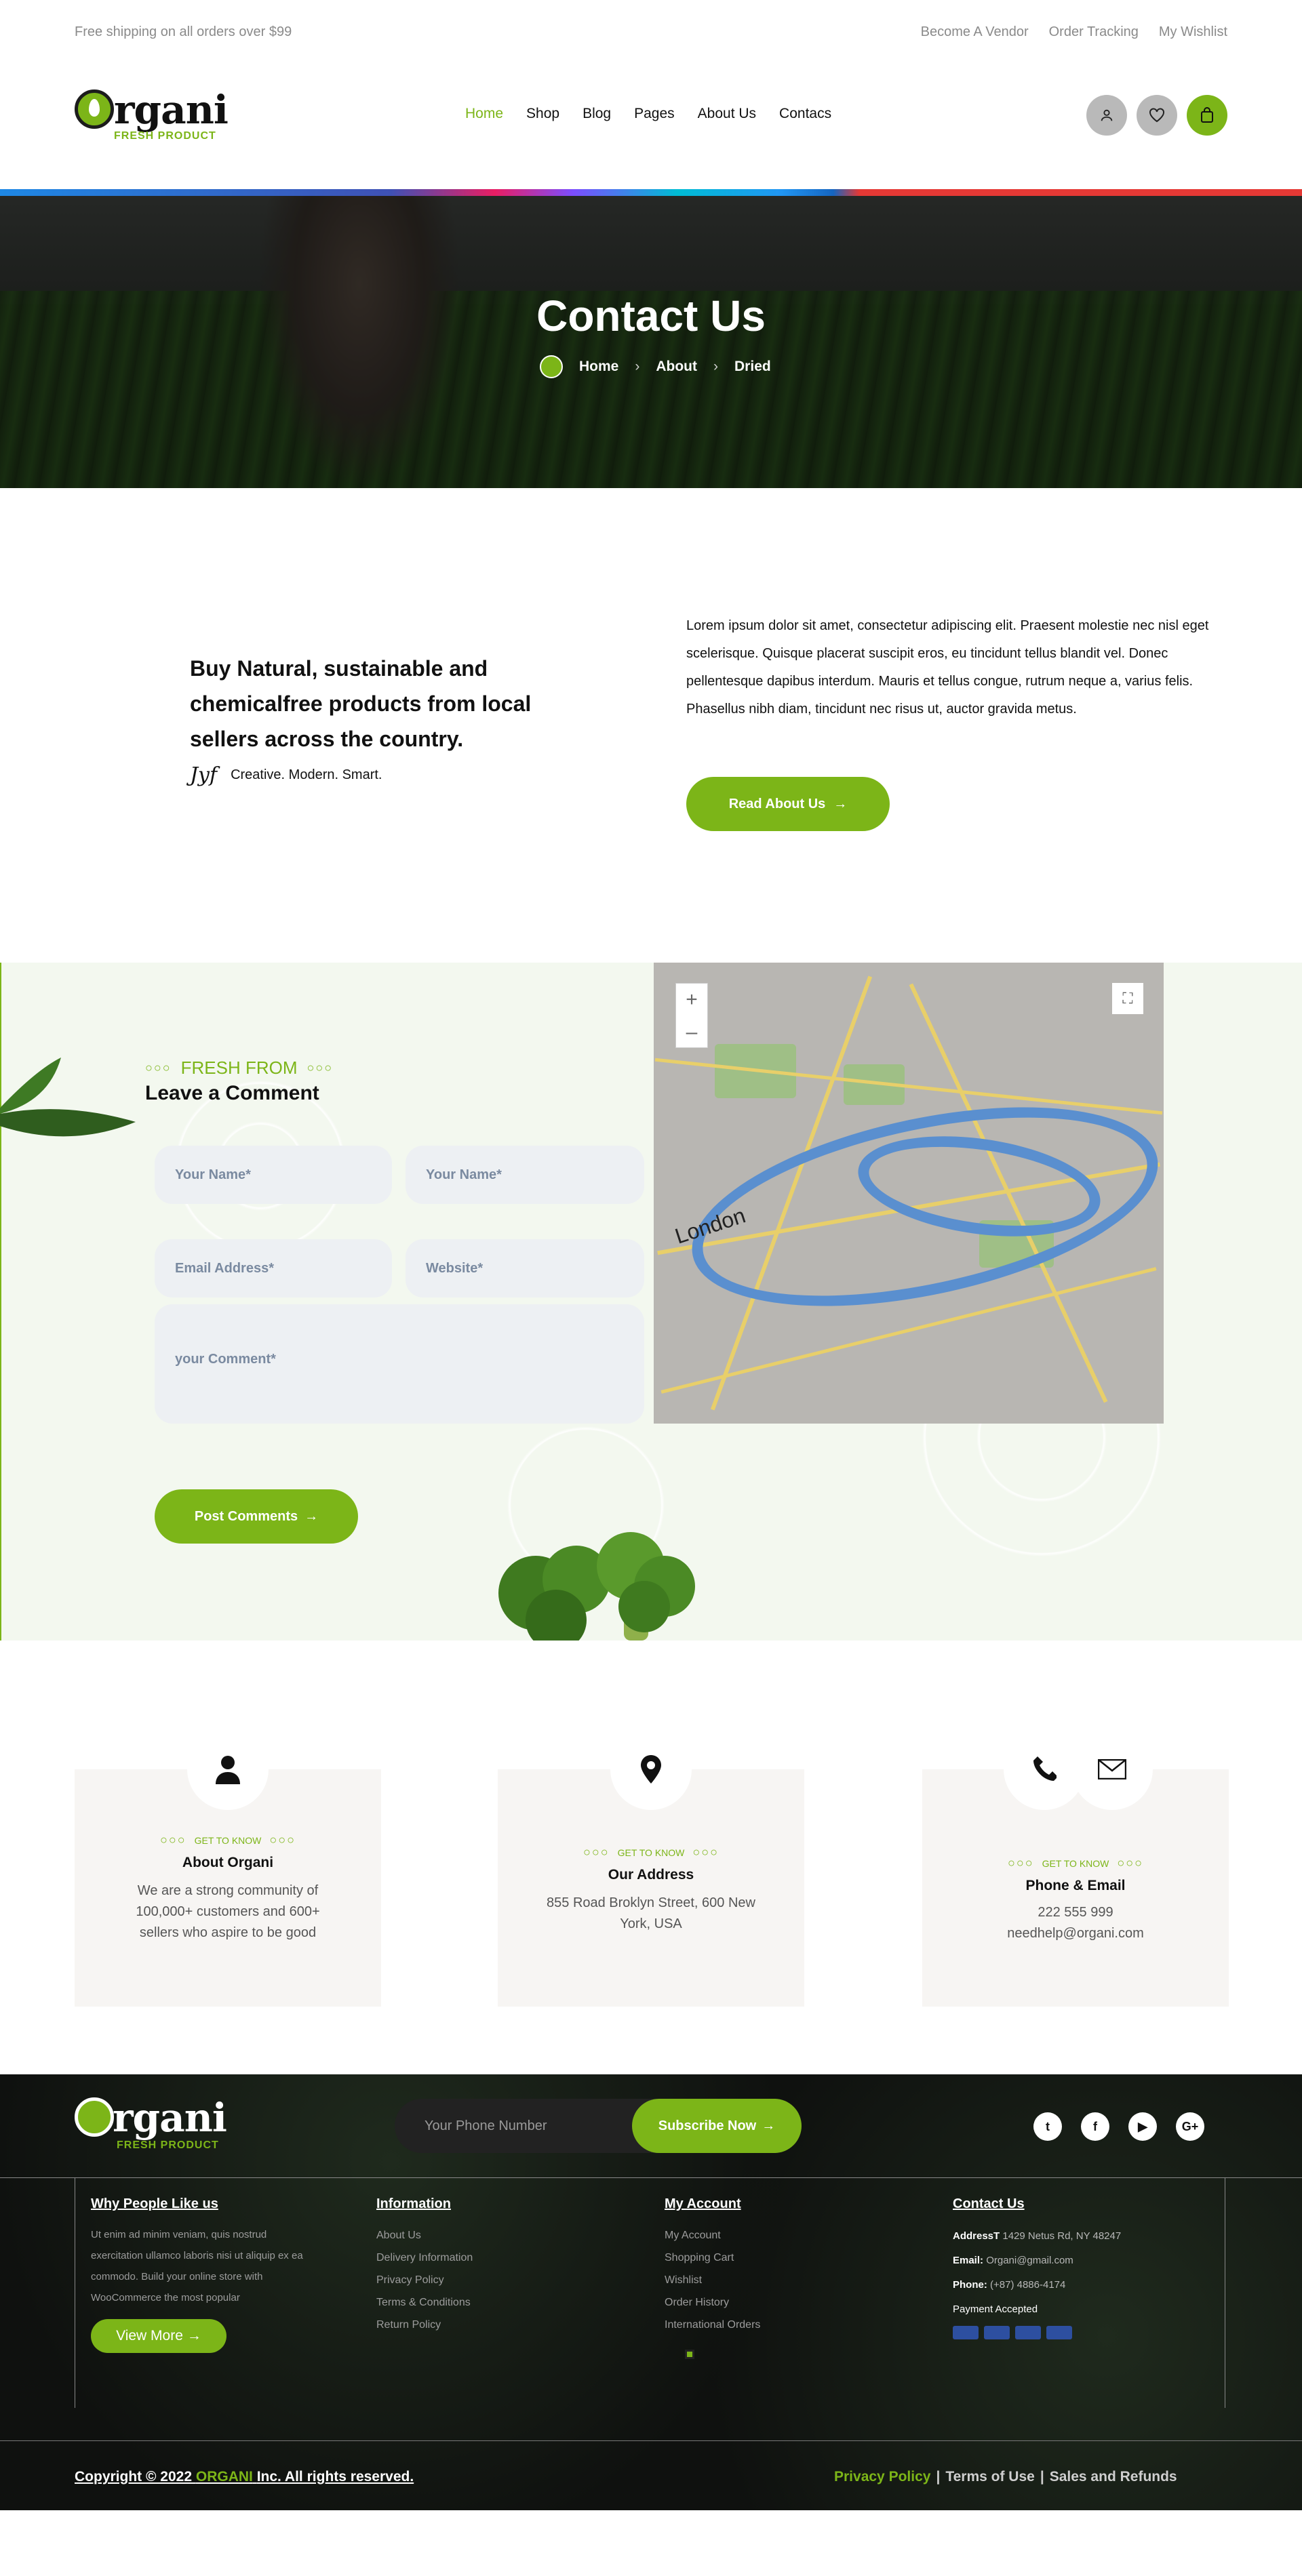  Describe the element at coordinates (1193, 32) in the screenshot. I see `wishlist-link: My Wishlist` at that location.